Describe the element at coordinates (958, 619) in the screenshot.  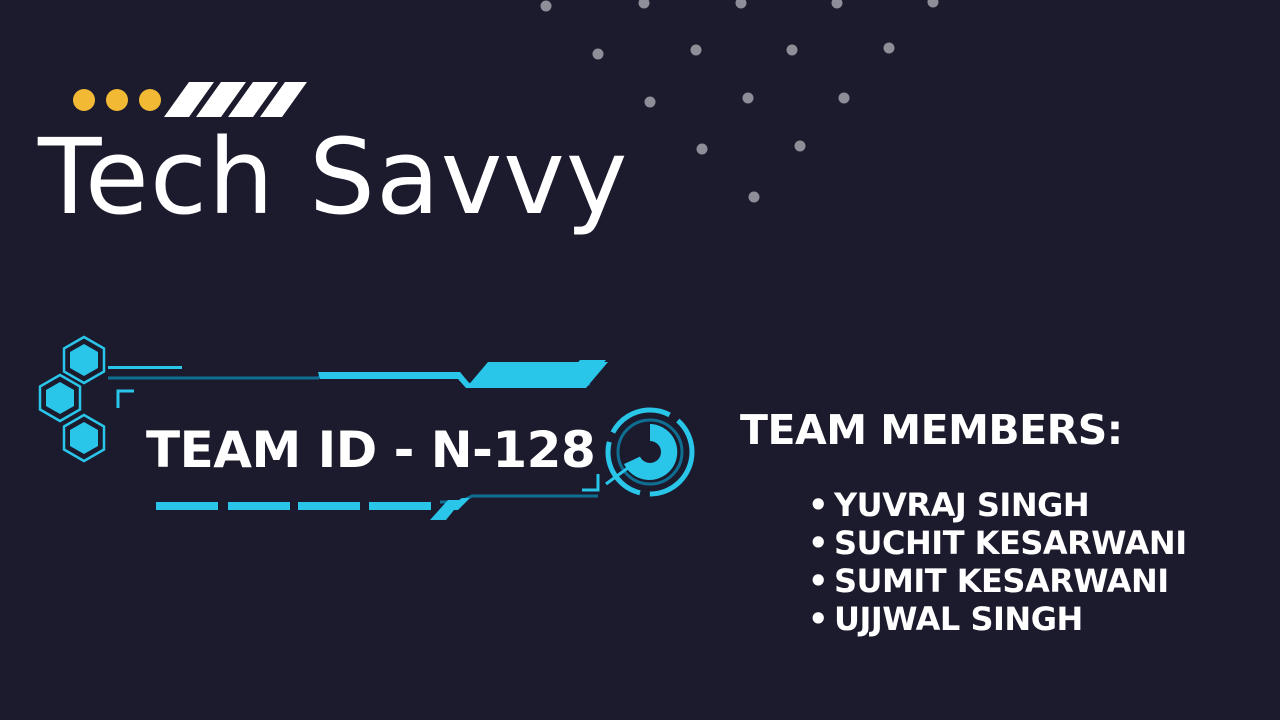
I see `member-name: UJJWAL SINGH` at that location.